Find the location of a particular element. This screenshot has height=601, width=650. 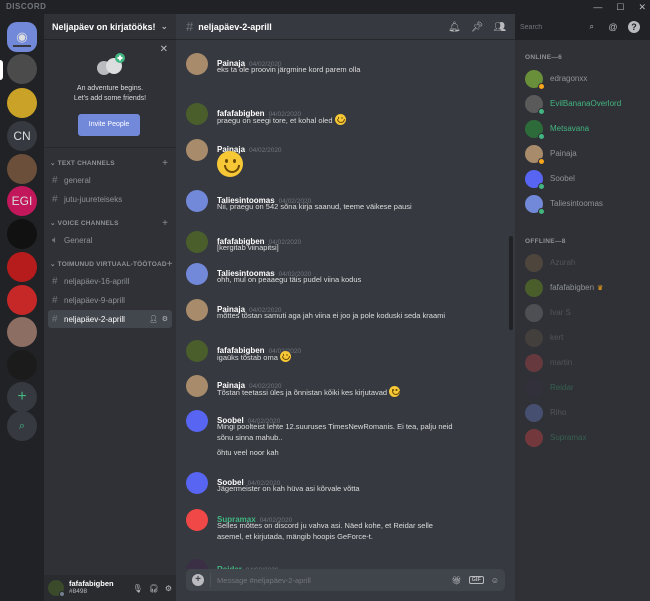

message-input is located at coordinates (334, 580).